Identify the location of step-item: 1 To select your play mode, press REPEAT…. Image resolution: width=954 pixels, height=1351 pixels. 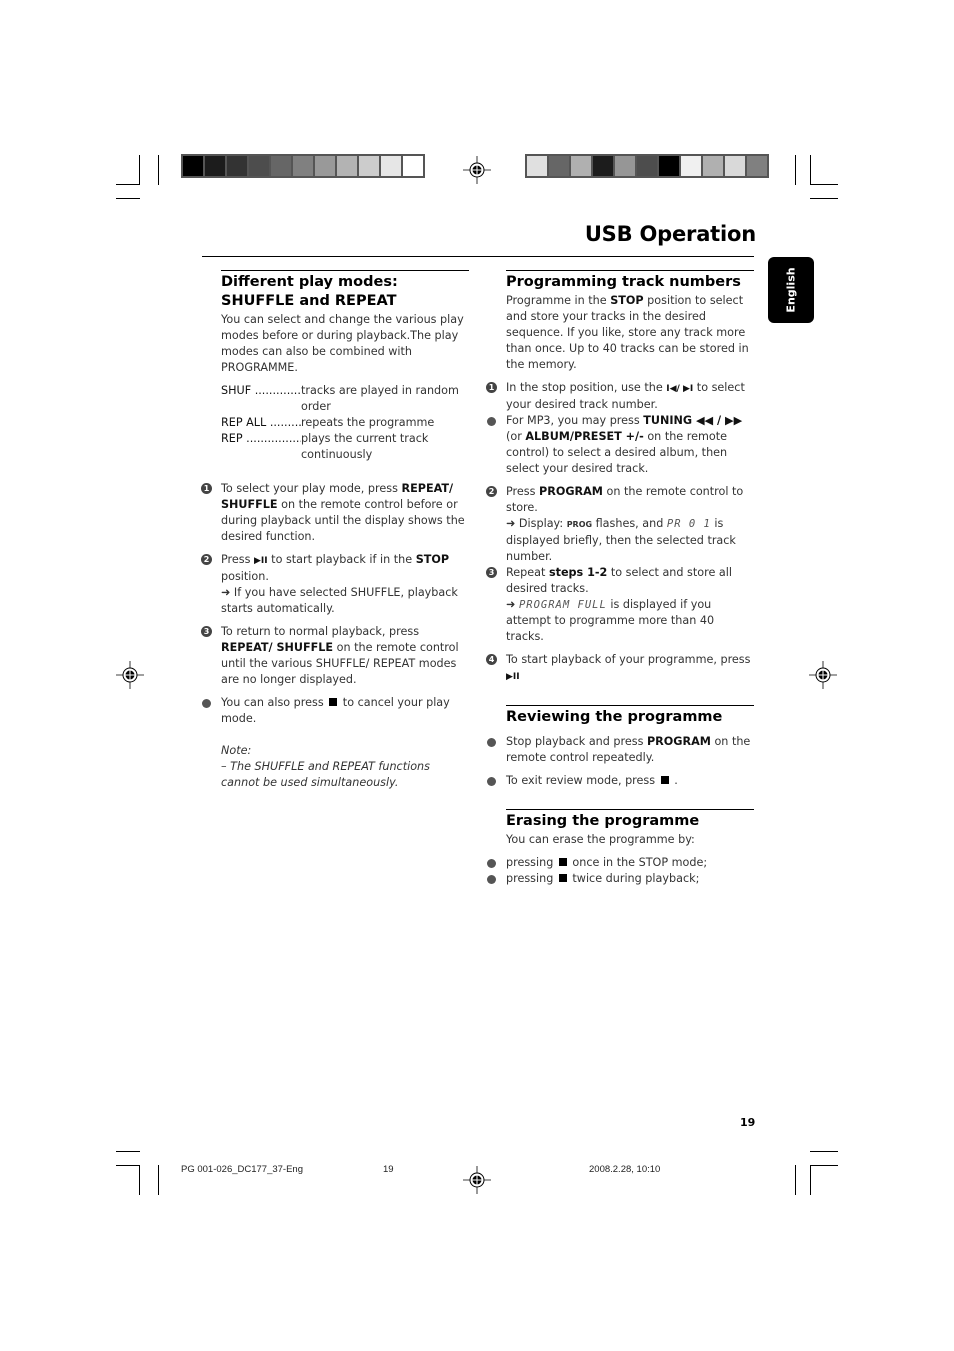
(335, 513).